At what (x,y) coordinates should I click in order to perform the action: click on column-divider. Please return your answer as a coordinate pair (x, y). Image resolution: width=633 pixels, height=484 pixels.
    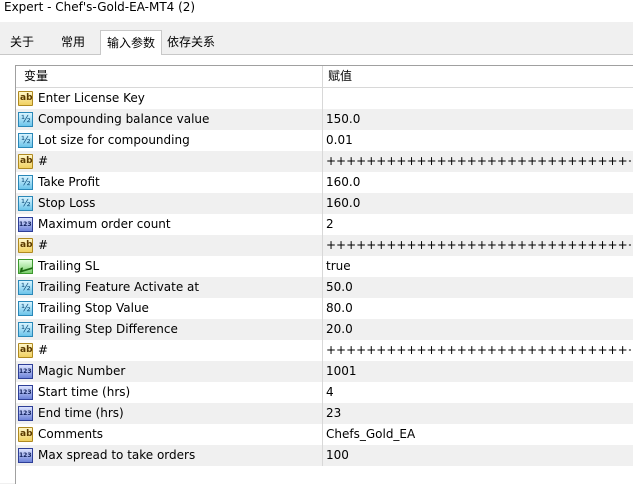
    Looking at the image, I should click on (322, 76).